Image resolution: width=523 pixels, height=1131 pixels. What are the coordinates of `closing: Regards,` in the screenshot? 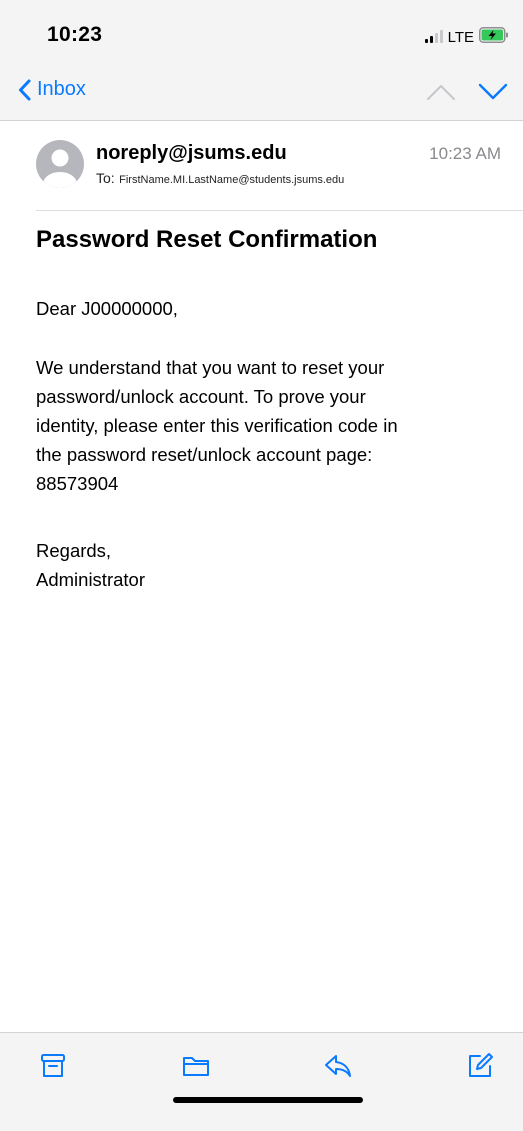 It's located at (74, 550).